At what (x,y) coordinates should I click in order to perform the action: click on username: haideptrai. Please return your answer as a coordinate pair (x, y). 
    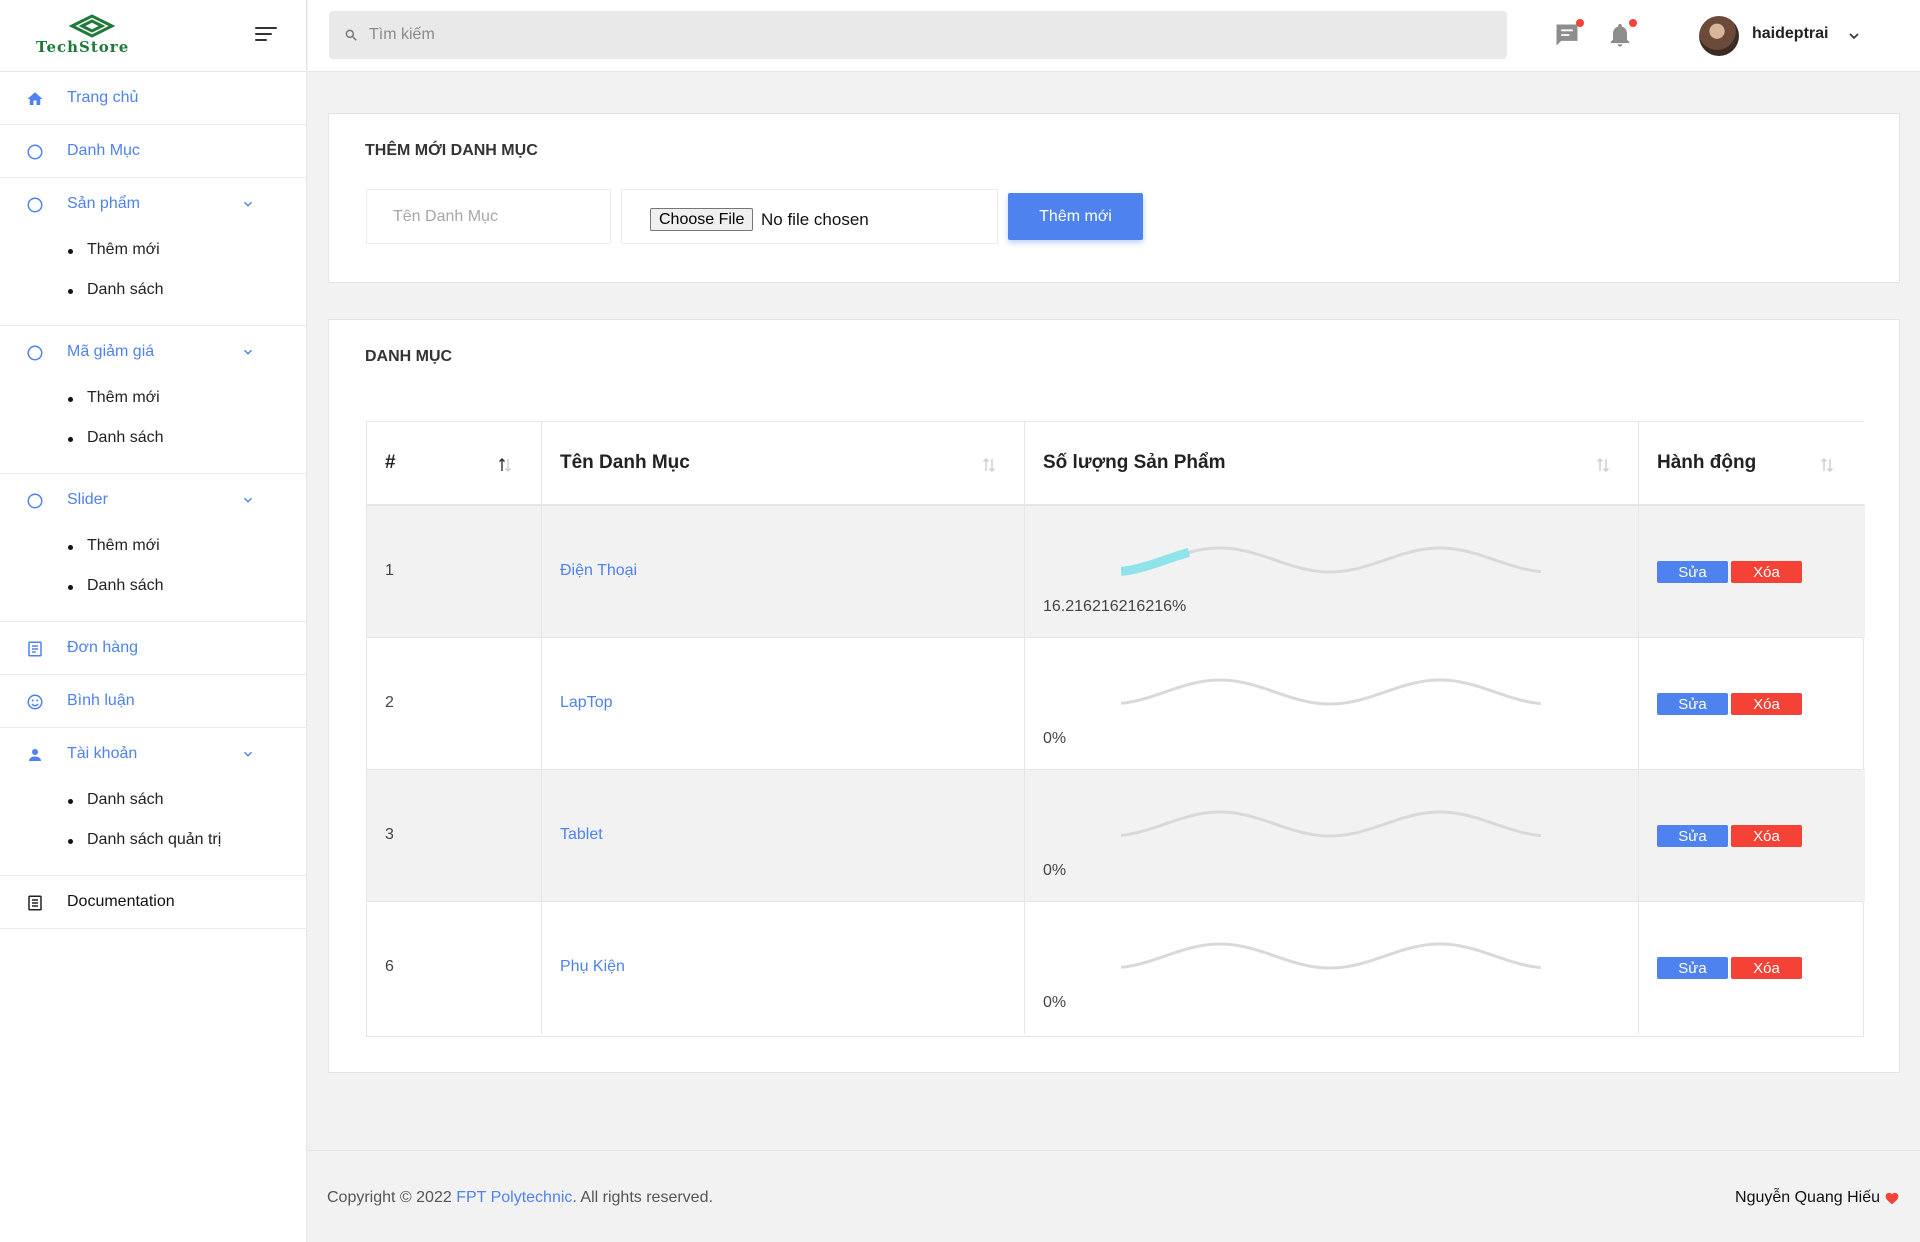
    Looking at the image, I should click on (1790, 34).